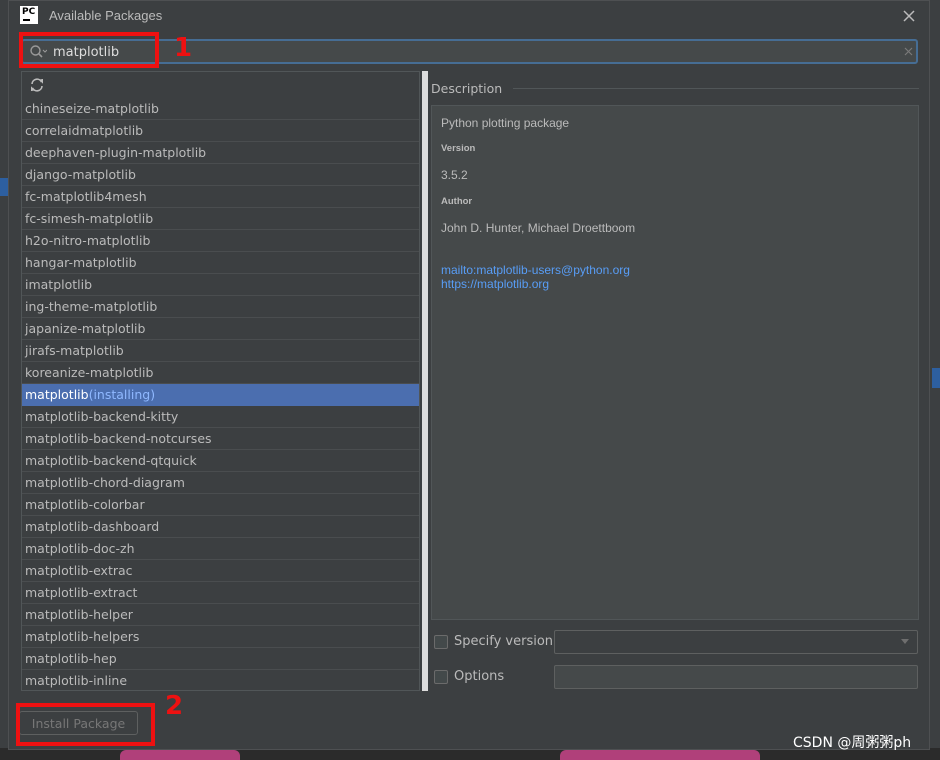 This screenshot has height=760, width=940. Describe the element at coordinates (122, 394) in the screenshot. I see `package-status: (installing)` at that location.